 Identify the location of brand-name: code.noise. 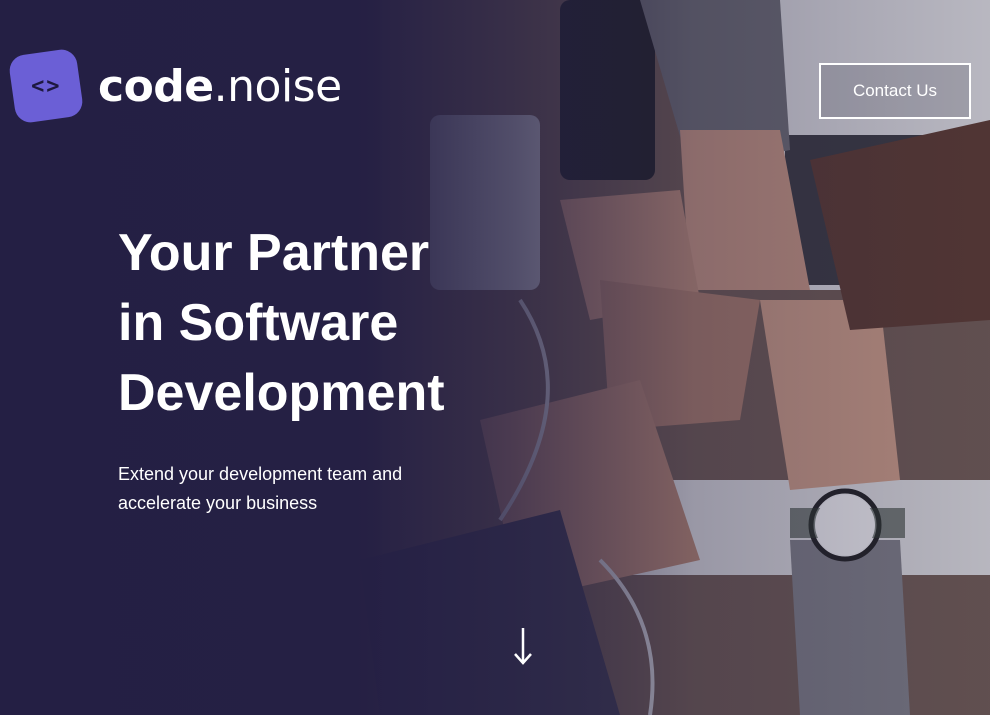
(220, 86).